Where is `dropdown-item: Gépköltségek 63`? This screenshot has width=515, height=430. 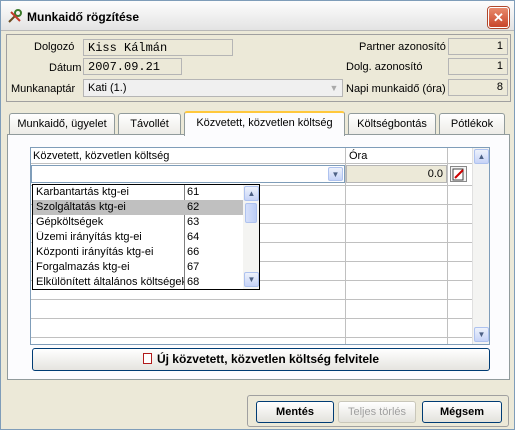 dropdown-item: Gépköltségek 63 is located at coordinates (138, 222).